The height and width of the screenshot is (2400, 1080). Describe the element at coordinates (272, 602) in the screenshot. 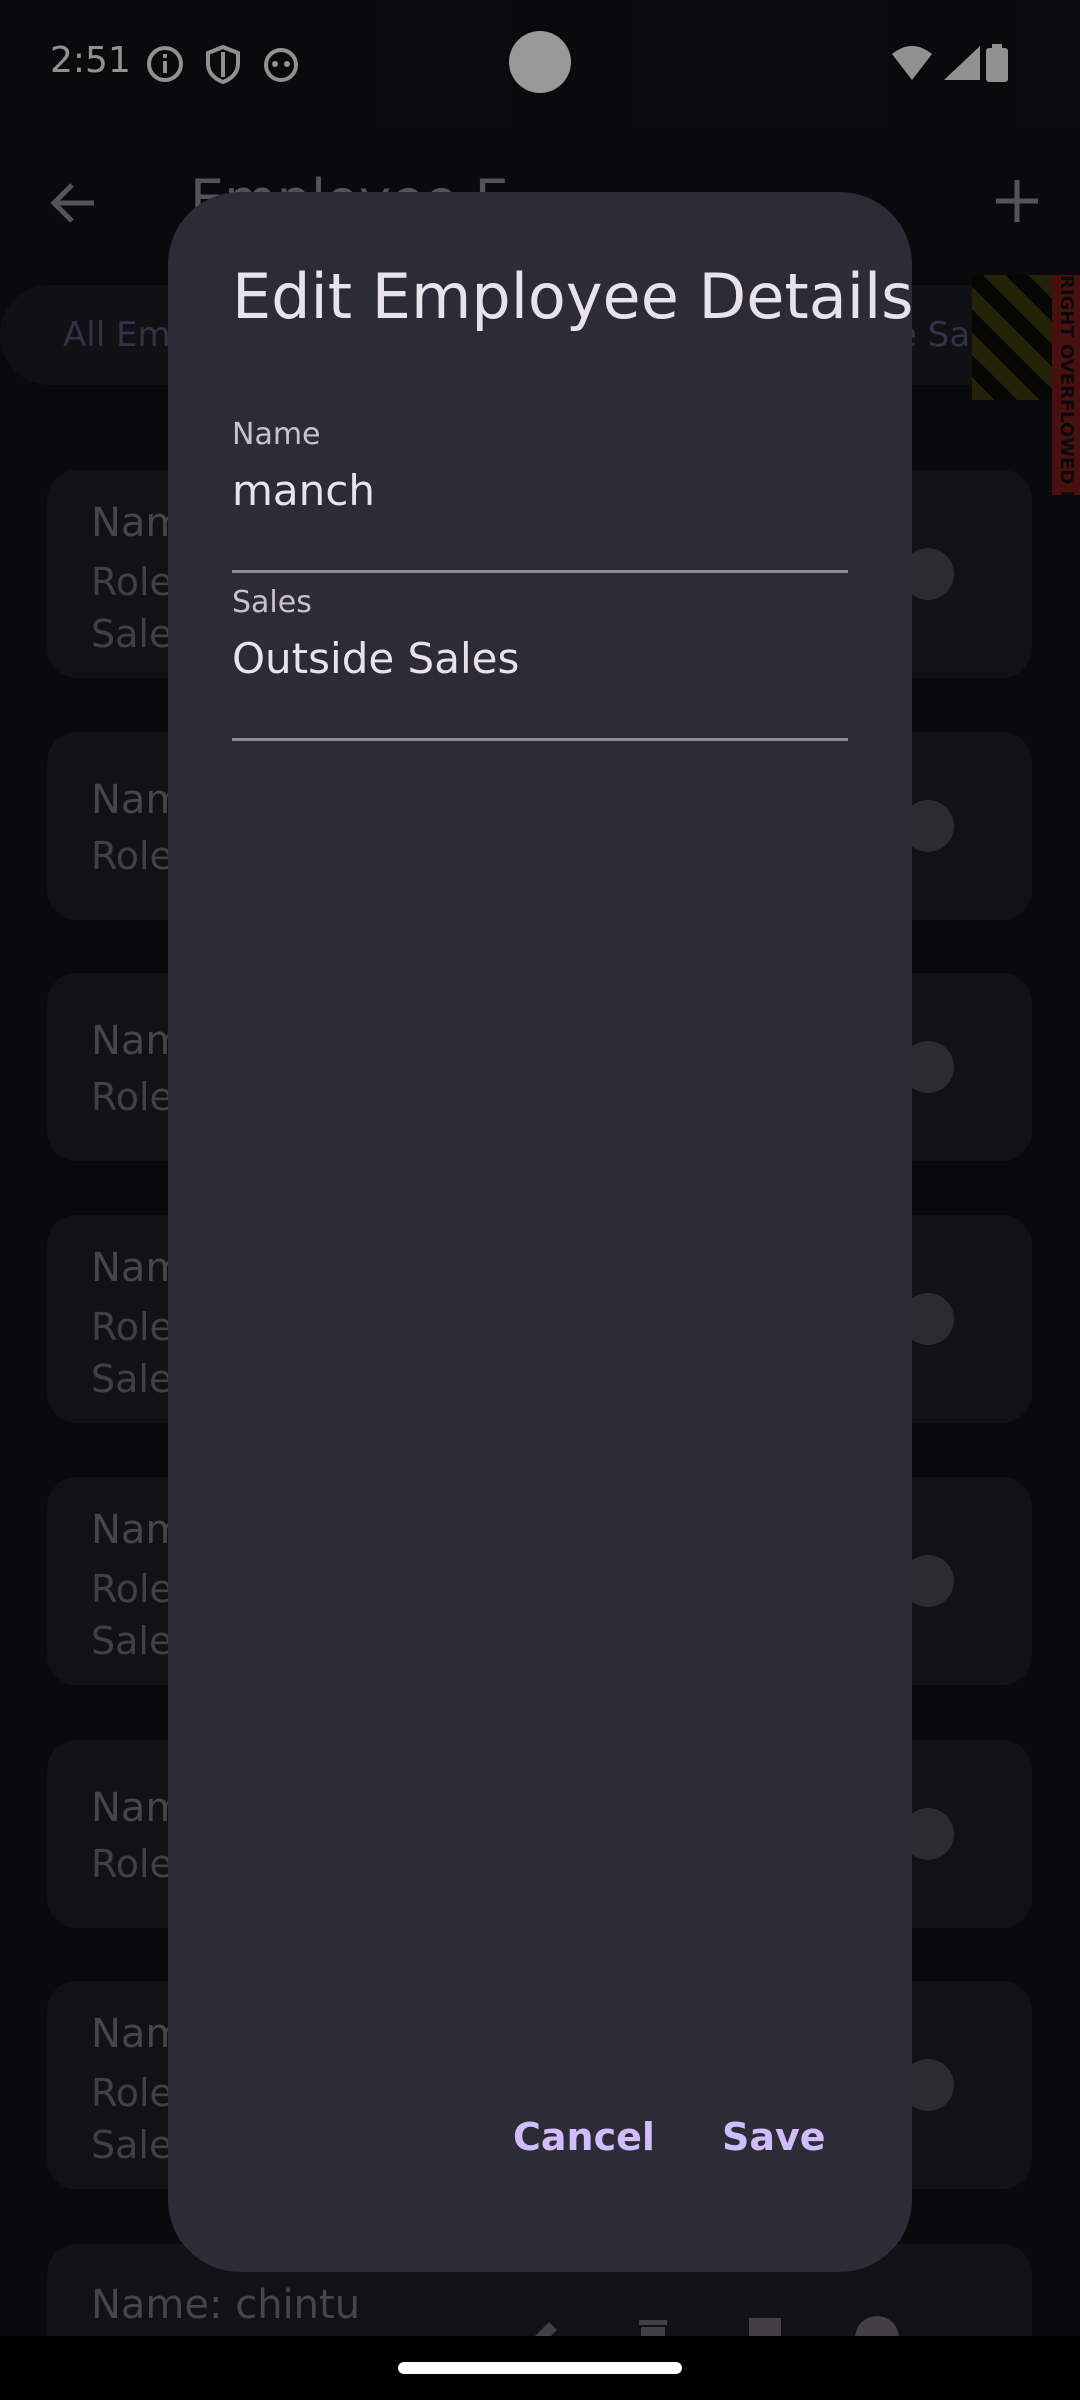

I see `sales-field-label: Sales` at that location.